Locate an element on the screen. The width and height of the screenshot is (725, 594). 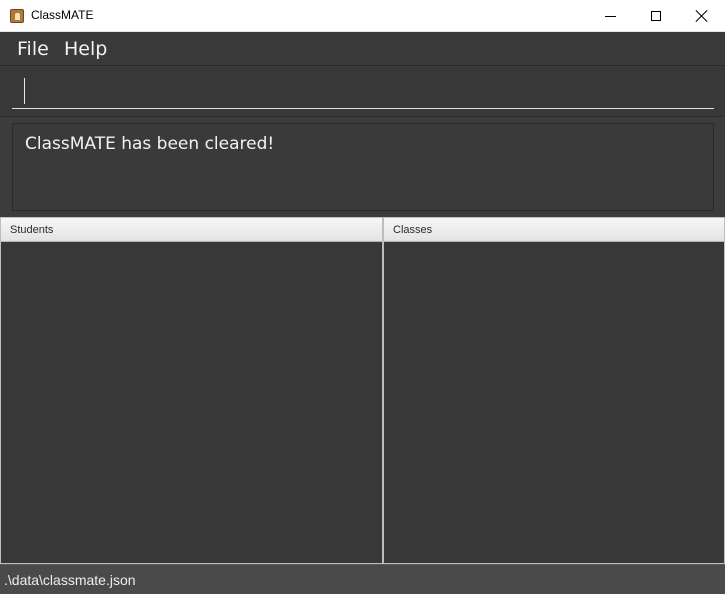
command-box-area is located at coordinates (362, 92).